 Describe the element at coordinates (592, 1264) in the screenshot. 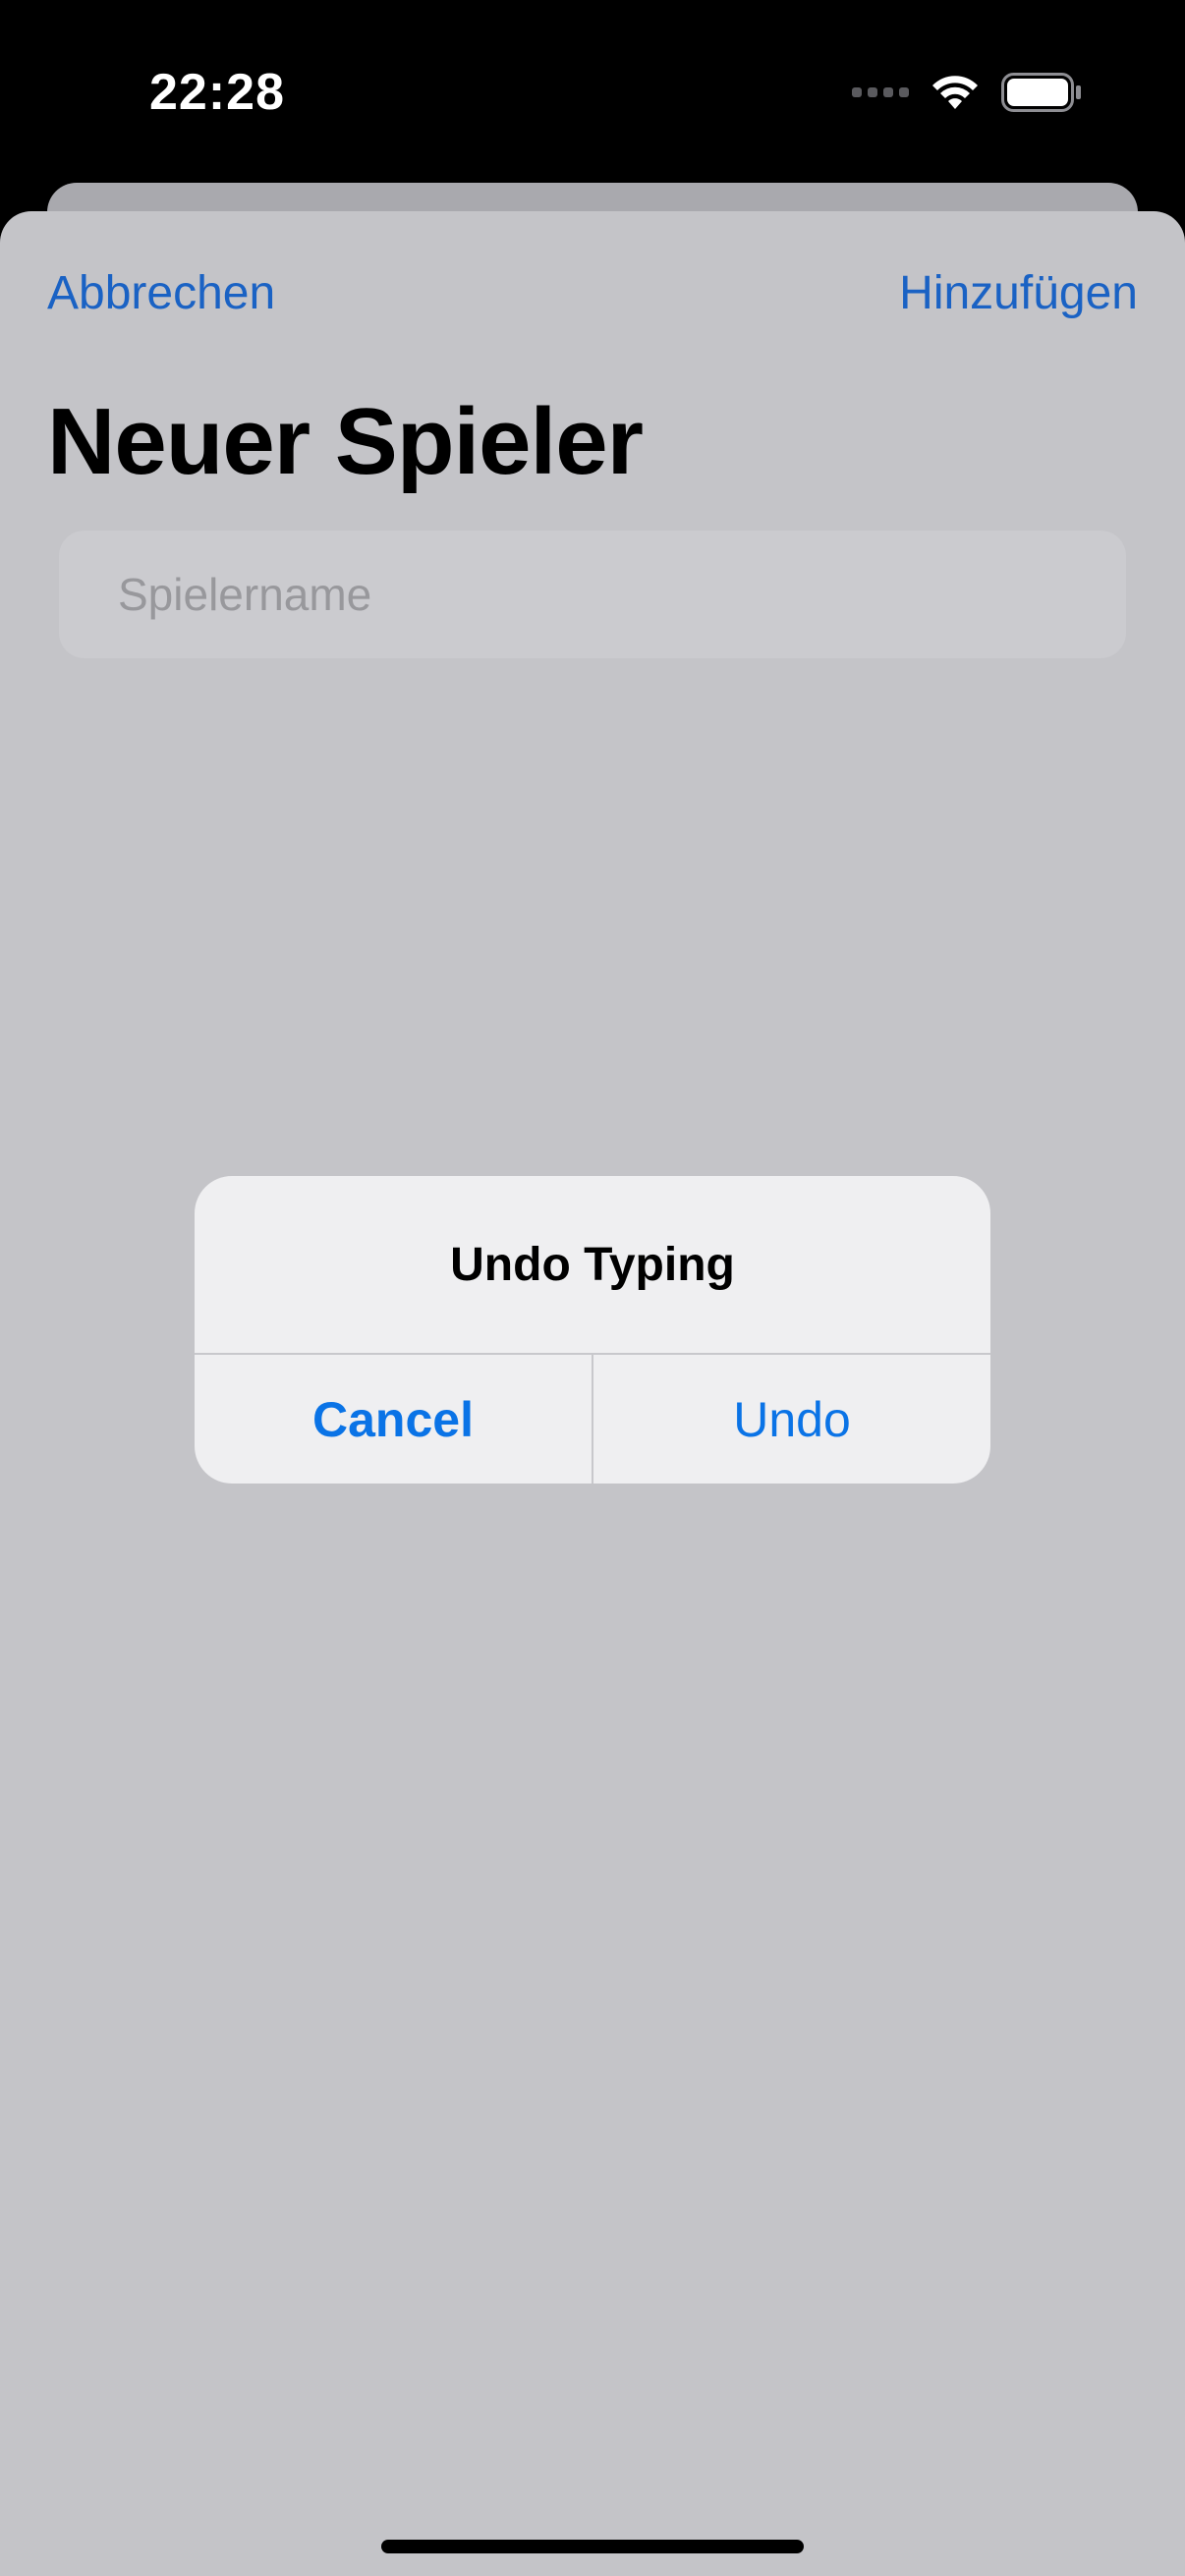

I see `alert-title: Undo Typing` at that location.